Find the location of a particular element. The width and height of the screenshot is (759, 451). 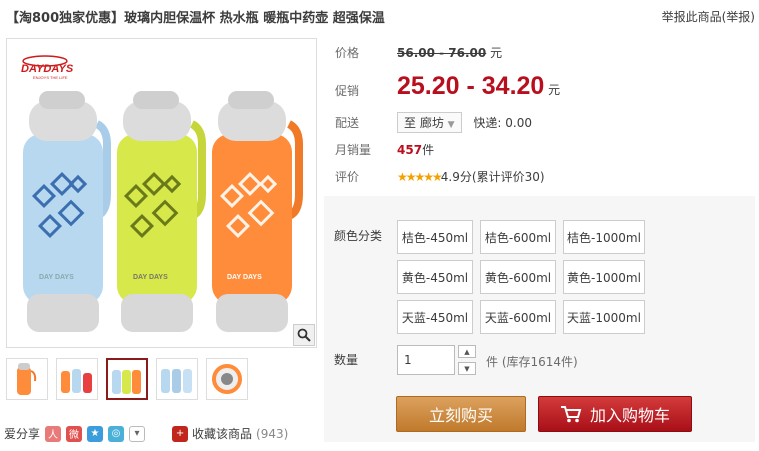

location-select: 至 廊坊 ▼ is located at coordinates (429, 122).